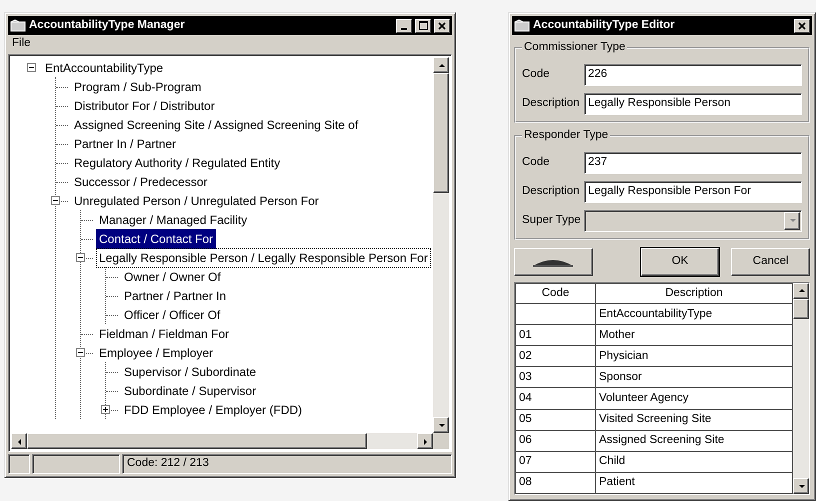 Image resolution: width=816 pixels, height=501 pixels. I want to click on column-header: Description, so click(694, 293).